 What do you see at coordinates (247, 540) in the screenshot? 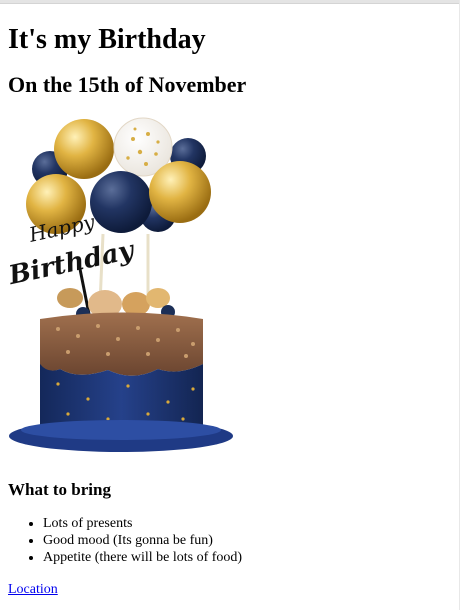
I see `list-item: Good mood (Its gonna be fun)` at bounding box center [247, 540].